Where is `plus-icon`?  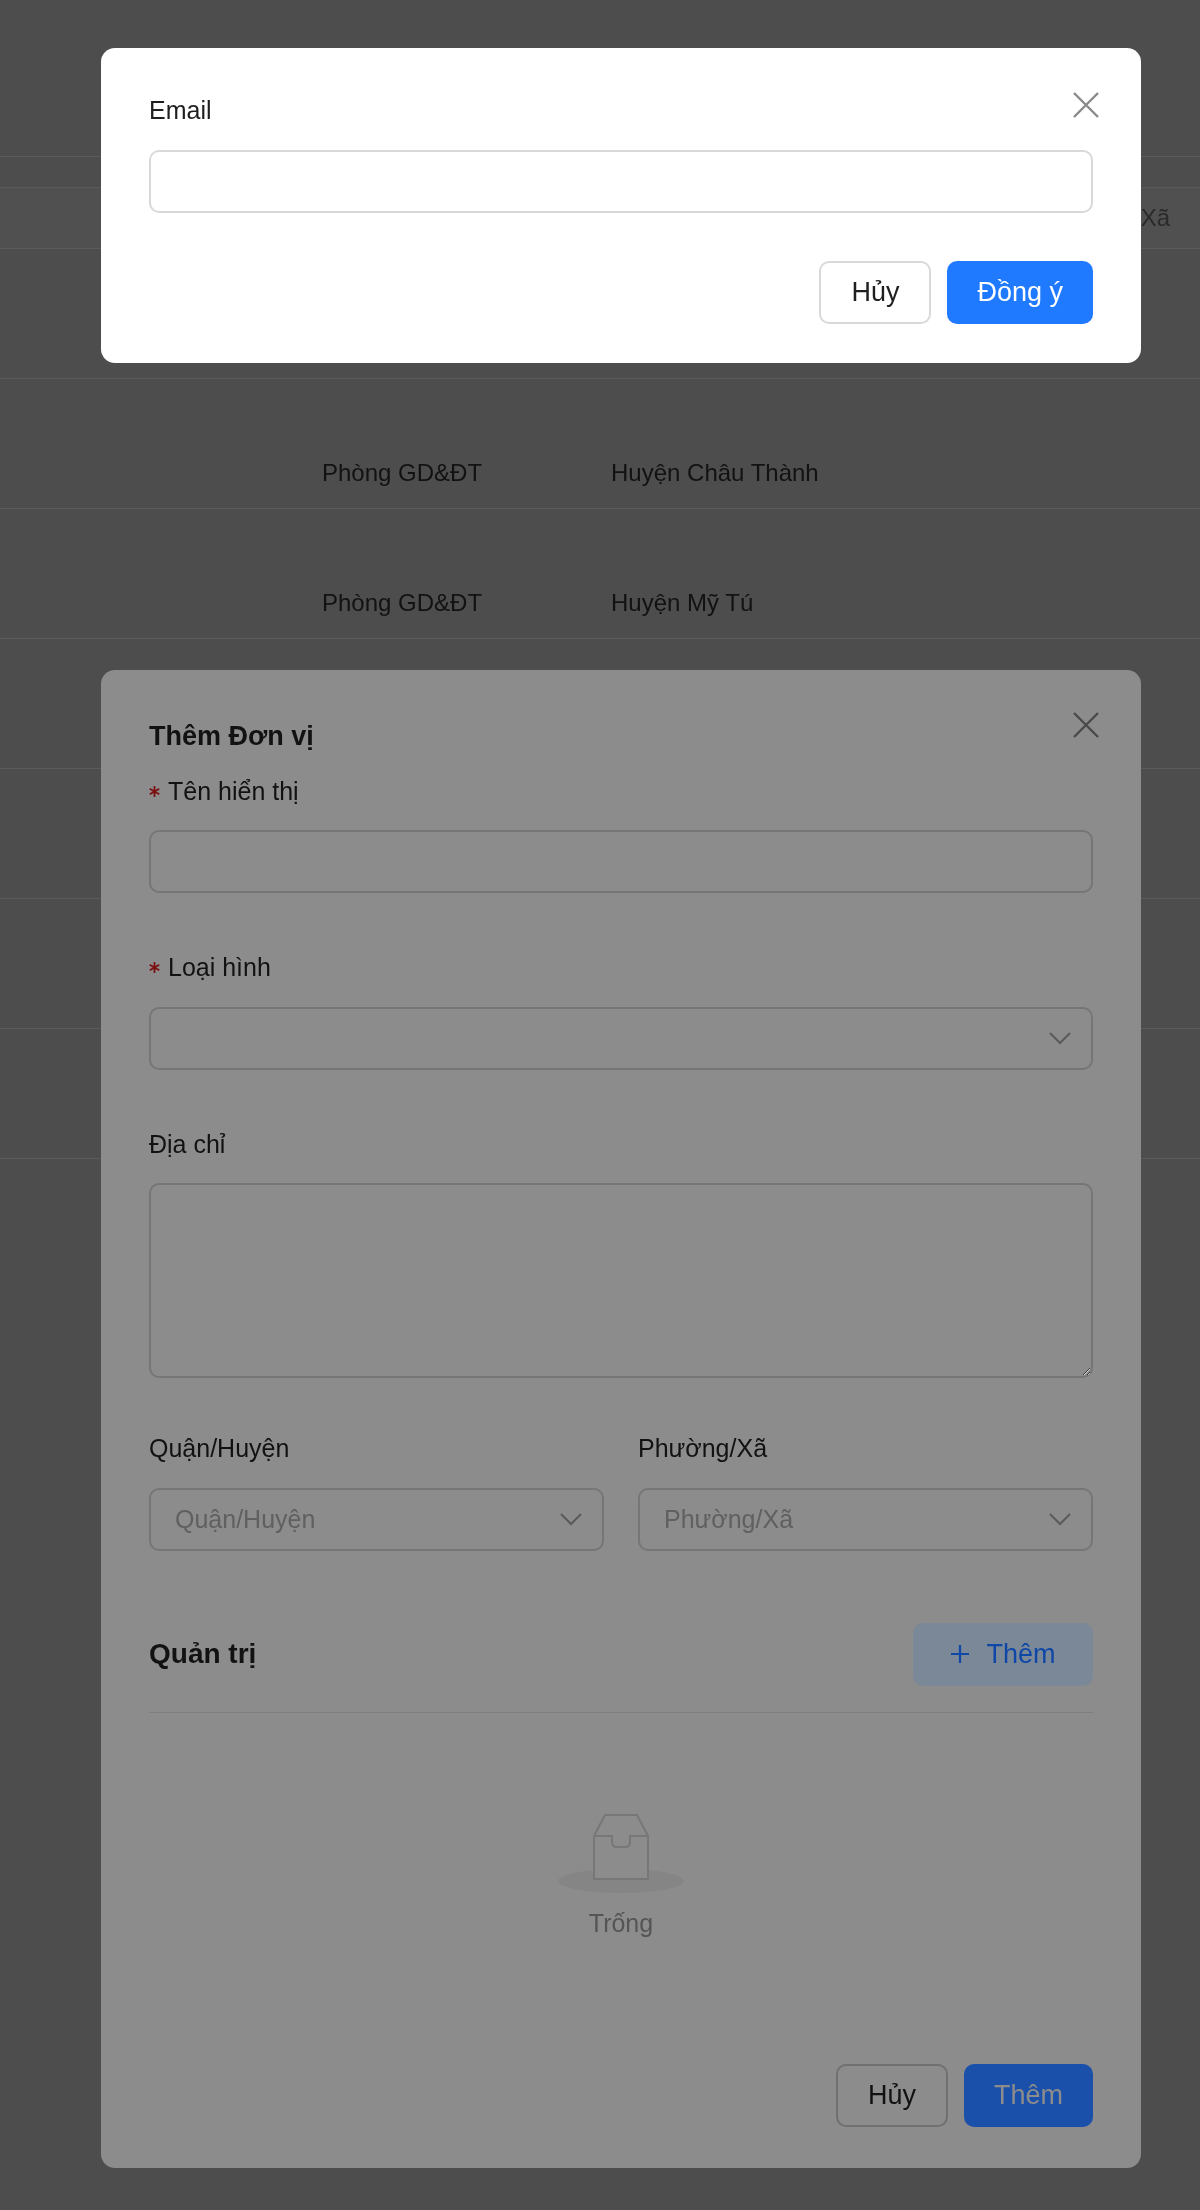 plus-icon is located at coordinates (960, 1654).